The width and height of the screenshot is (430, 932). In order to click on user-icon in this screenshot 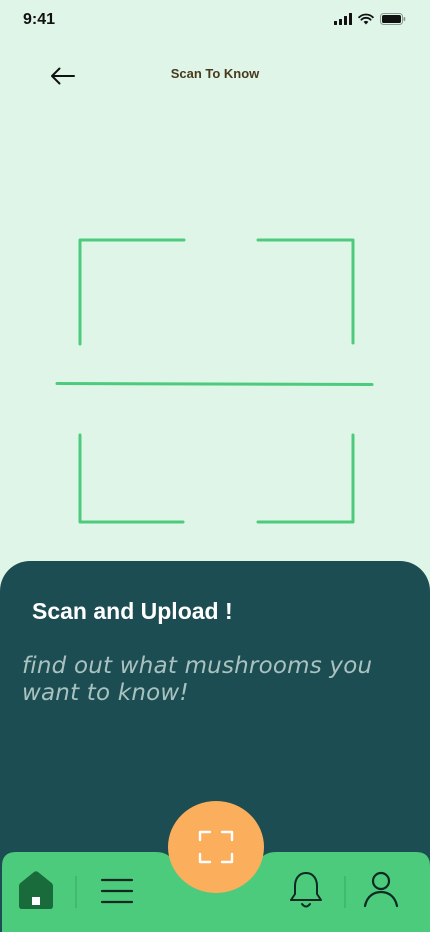, I will do `click(381, 889)`.